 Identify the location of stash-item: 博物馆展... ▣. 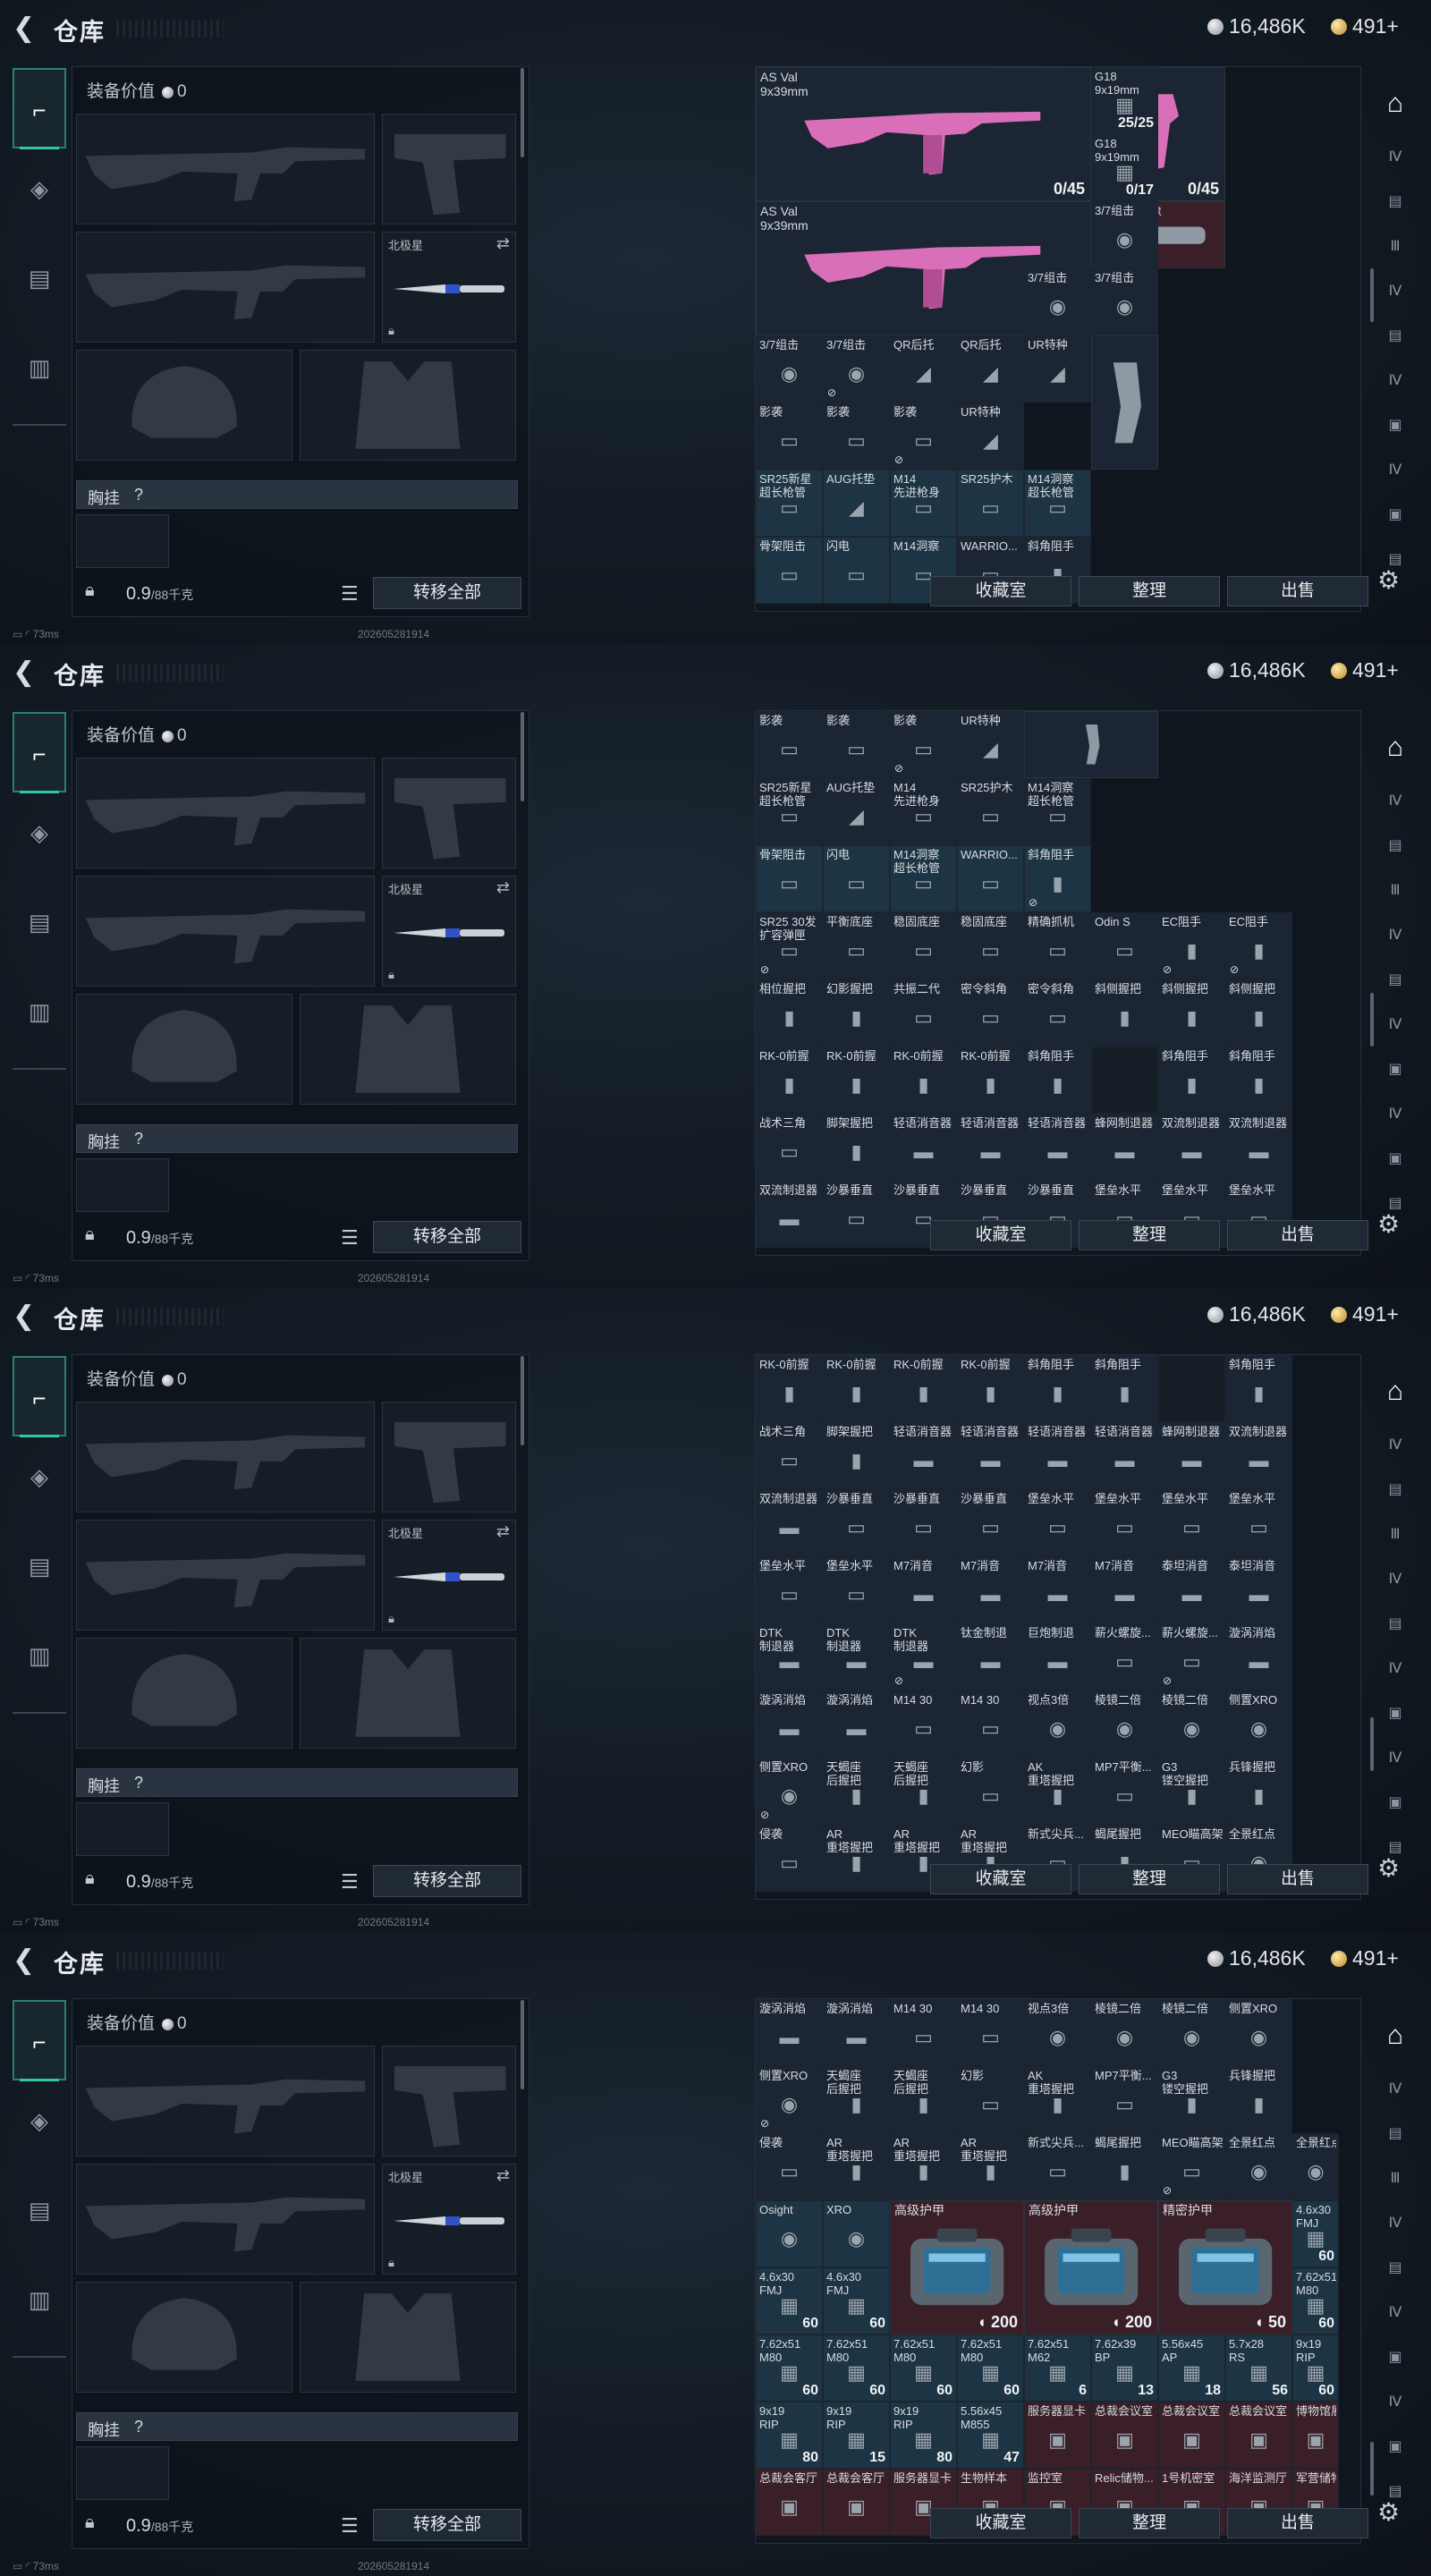
(1315, 2435).